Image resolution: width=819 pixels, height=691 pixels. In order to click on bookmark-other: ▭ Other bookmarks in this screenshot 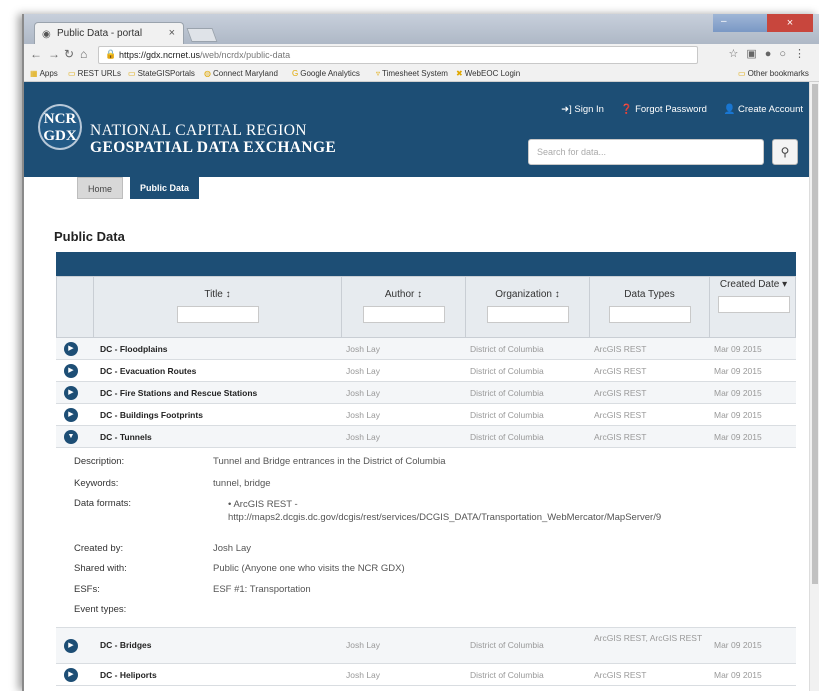, I will do `click(773, 73)`.